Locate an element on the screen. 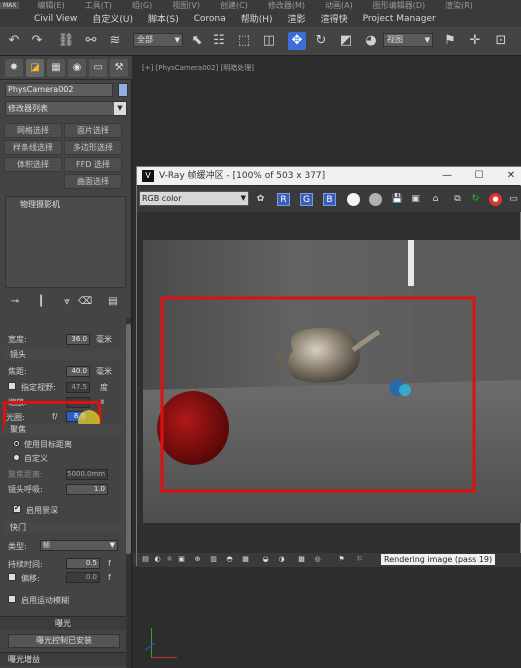  vol-select-button: 体积选择 is located at coordinates (33, 164).